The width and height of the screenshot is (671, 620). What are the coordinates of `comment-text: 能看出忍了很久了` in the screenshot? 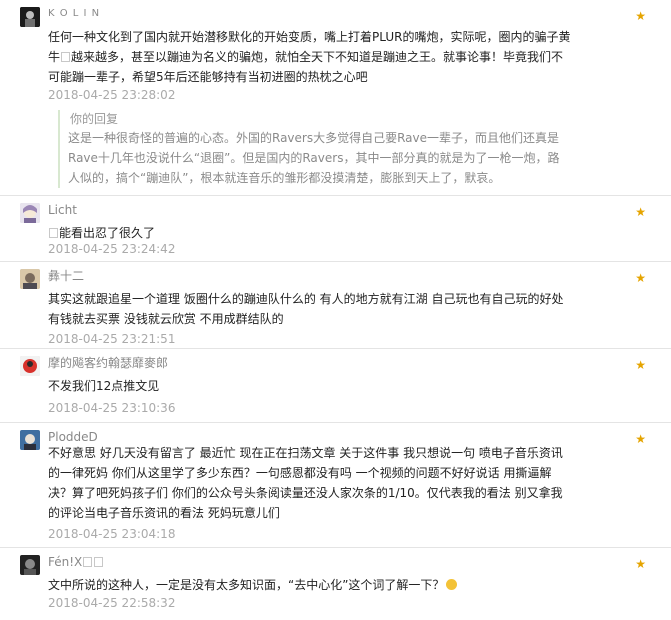 It's located at (310, 233).